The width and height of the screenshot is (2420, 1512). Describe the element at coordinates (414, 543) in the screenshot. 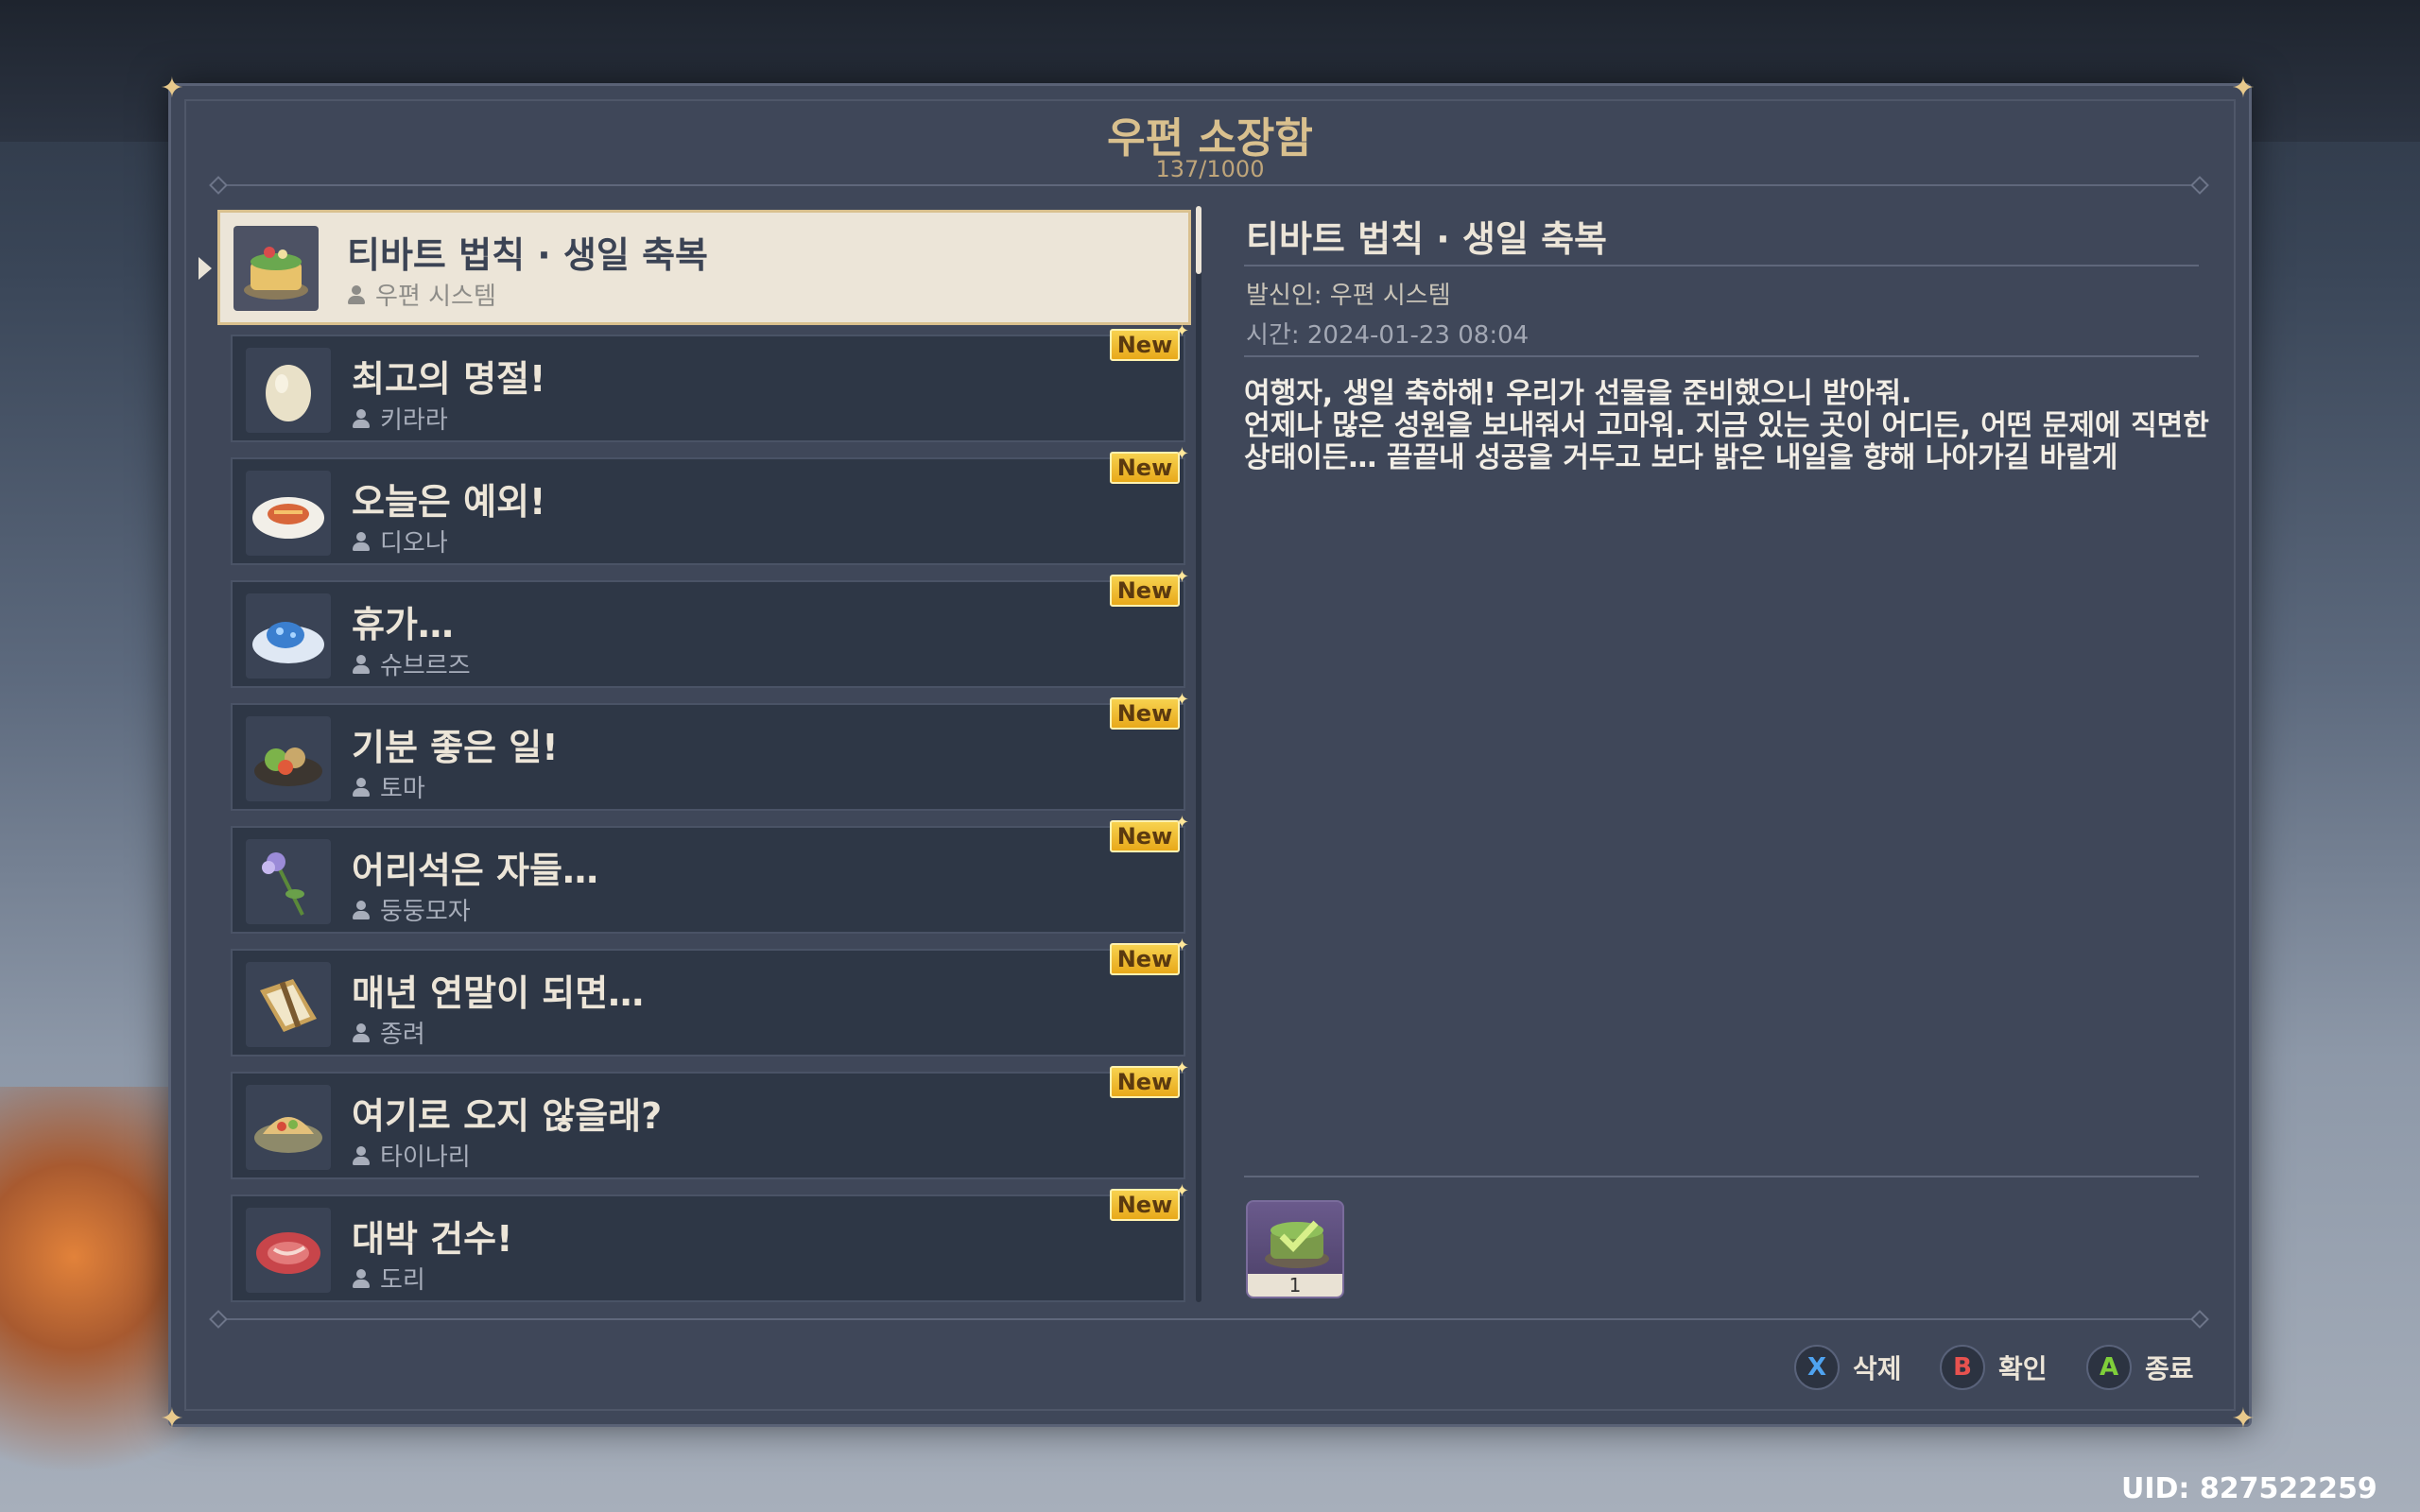

I see `sender-name: 디오나` at that location.